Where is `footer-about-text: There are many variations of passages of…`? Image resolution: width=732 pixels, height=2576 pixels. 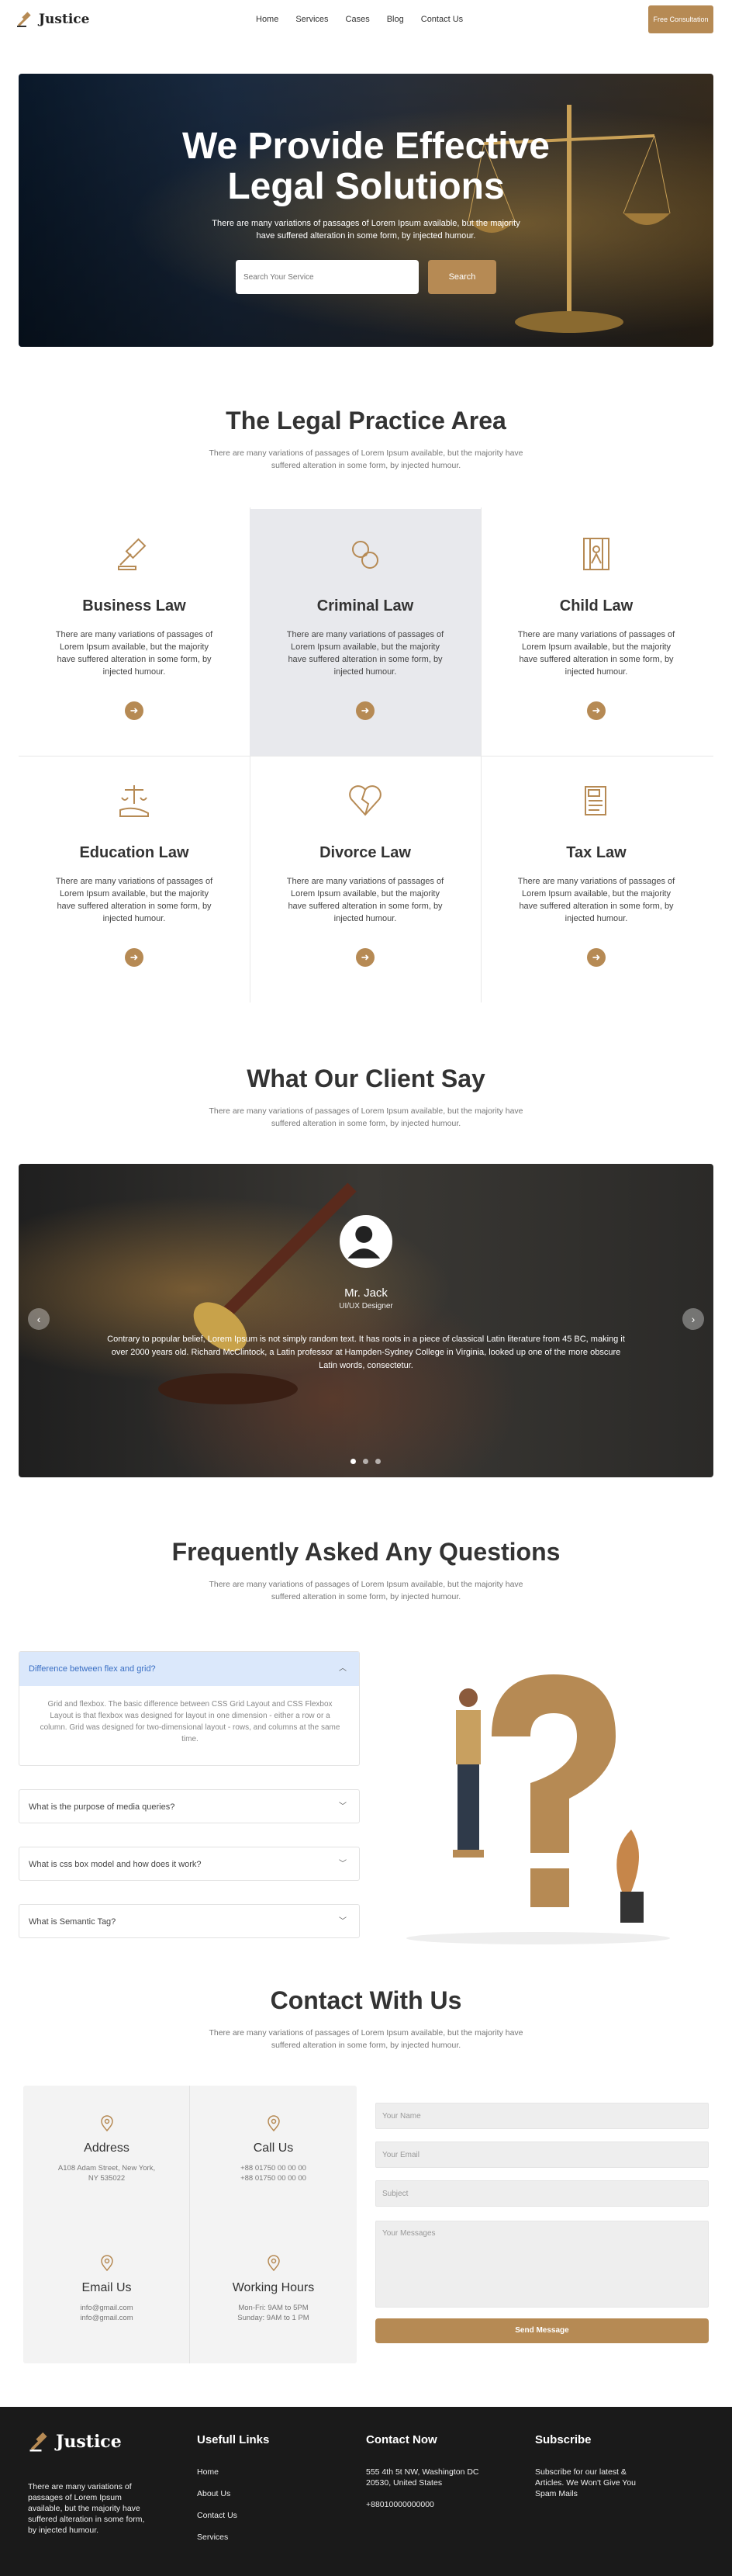 footer-about-text: There are many variations of passages of… is located at coordinates (87, 2508).